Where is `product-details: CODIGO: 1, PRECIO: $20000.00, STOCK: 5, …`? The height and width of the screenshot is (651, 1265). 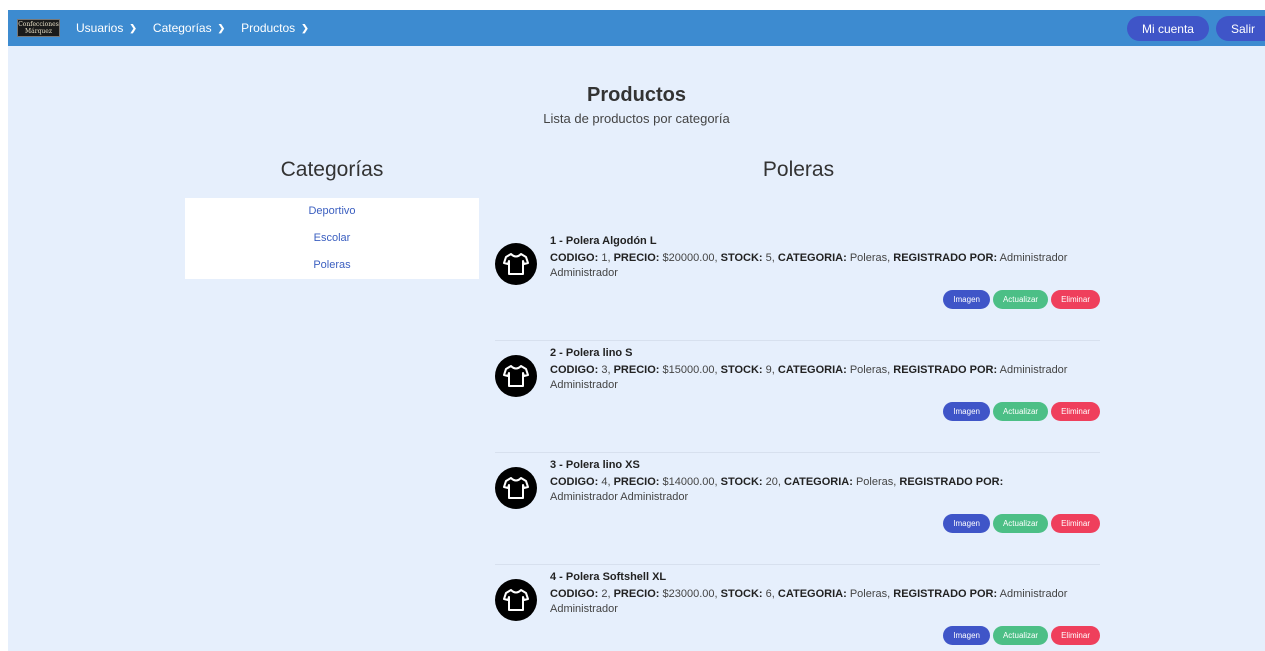
product-details: CODIGO: 1, PRECIO: $20000.00, STOCK: 5, … is located at coordinates (809, 265).